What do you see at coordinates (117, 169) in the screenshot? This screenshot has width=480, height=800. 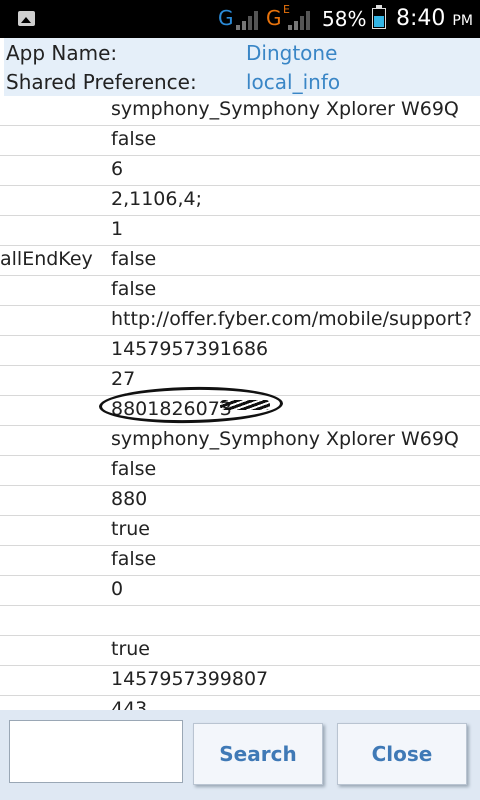 I see `pref-value: 6` at bounding box center [117, 169].